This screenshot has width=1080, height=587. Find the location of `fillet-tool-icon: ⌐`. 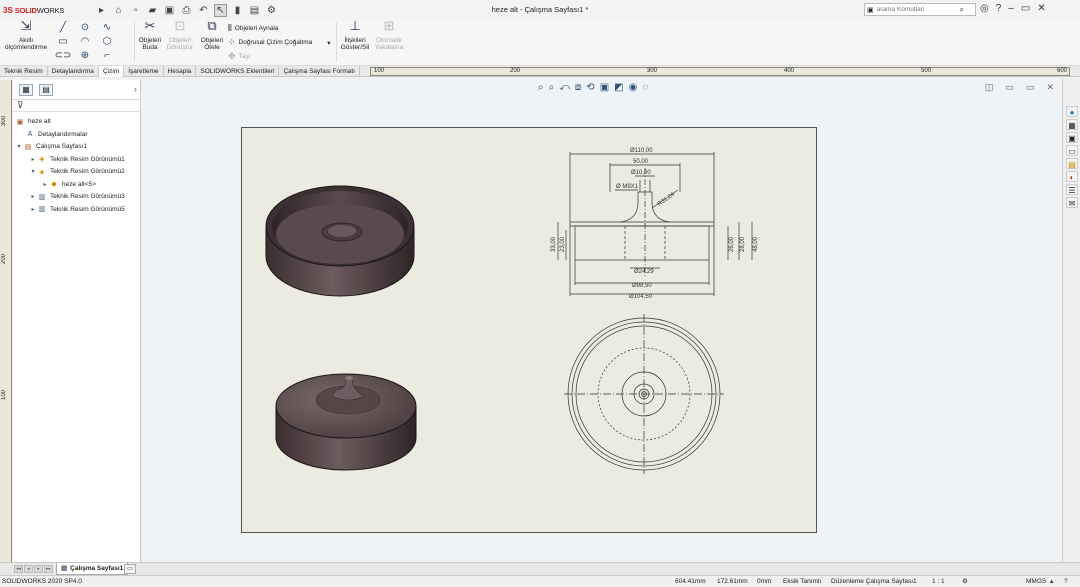

fillet-tool-icon: ⌐ is located at coordinates (107, 57).